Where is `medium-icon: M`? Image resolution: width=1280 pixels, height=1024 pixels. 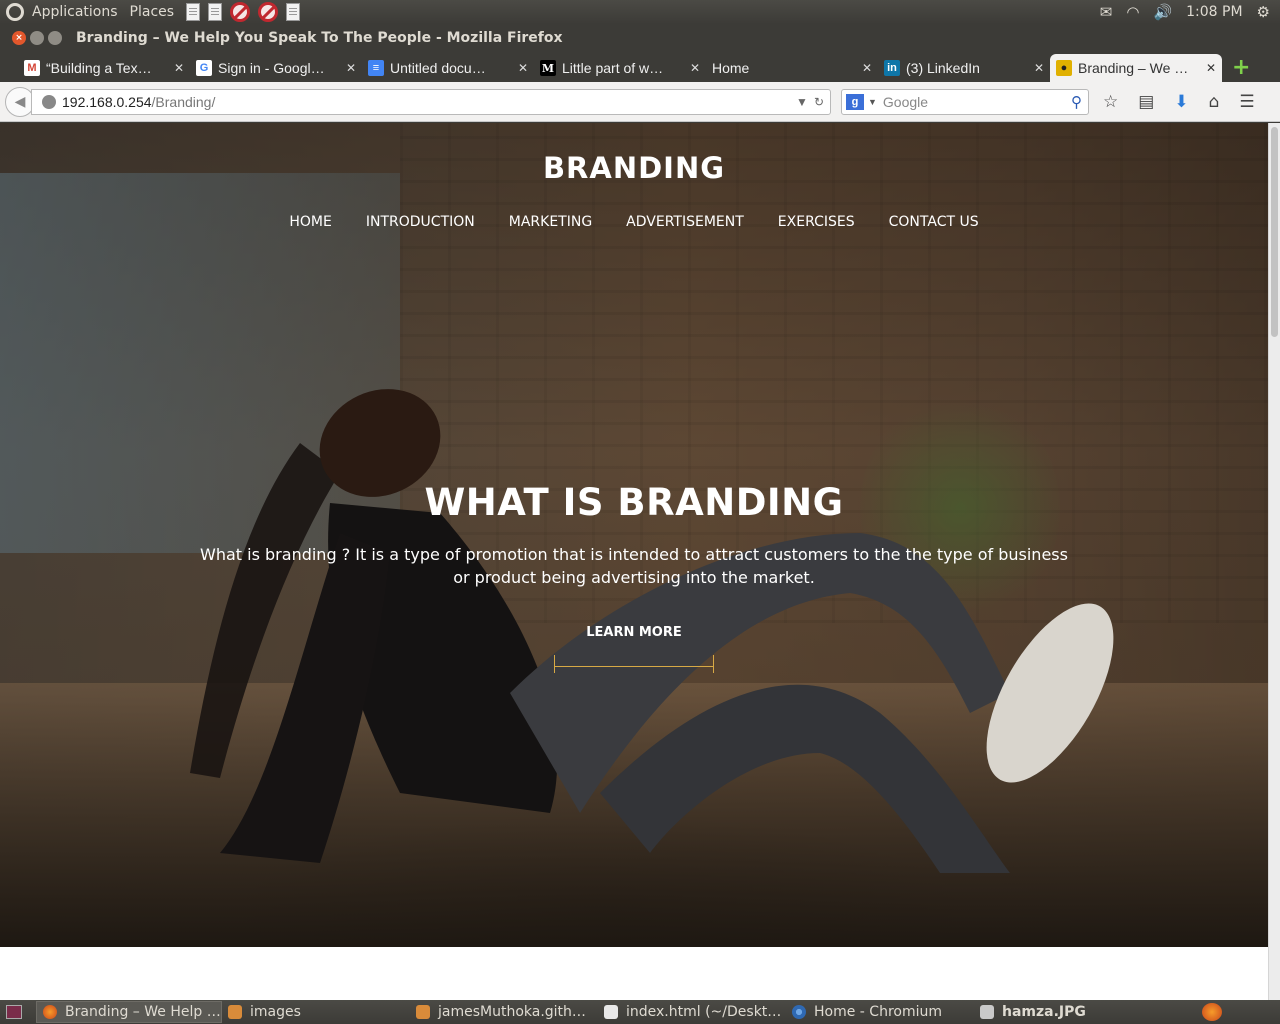 medium-icon: M is located at coordinates (548, 68).